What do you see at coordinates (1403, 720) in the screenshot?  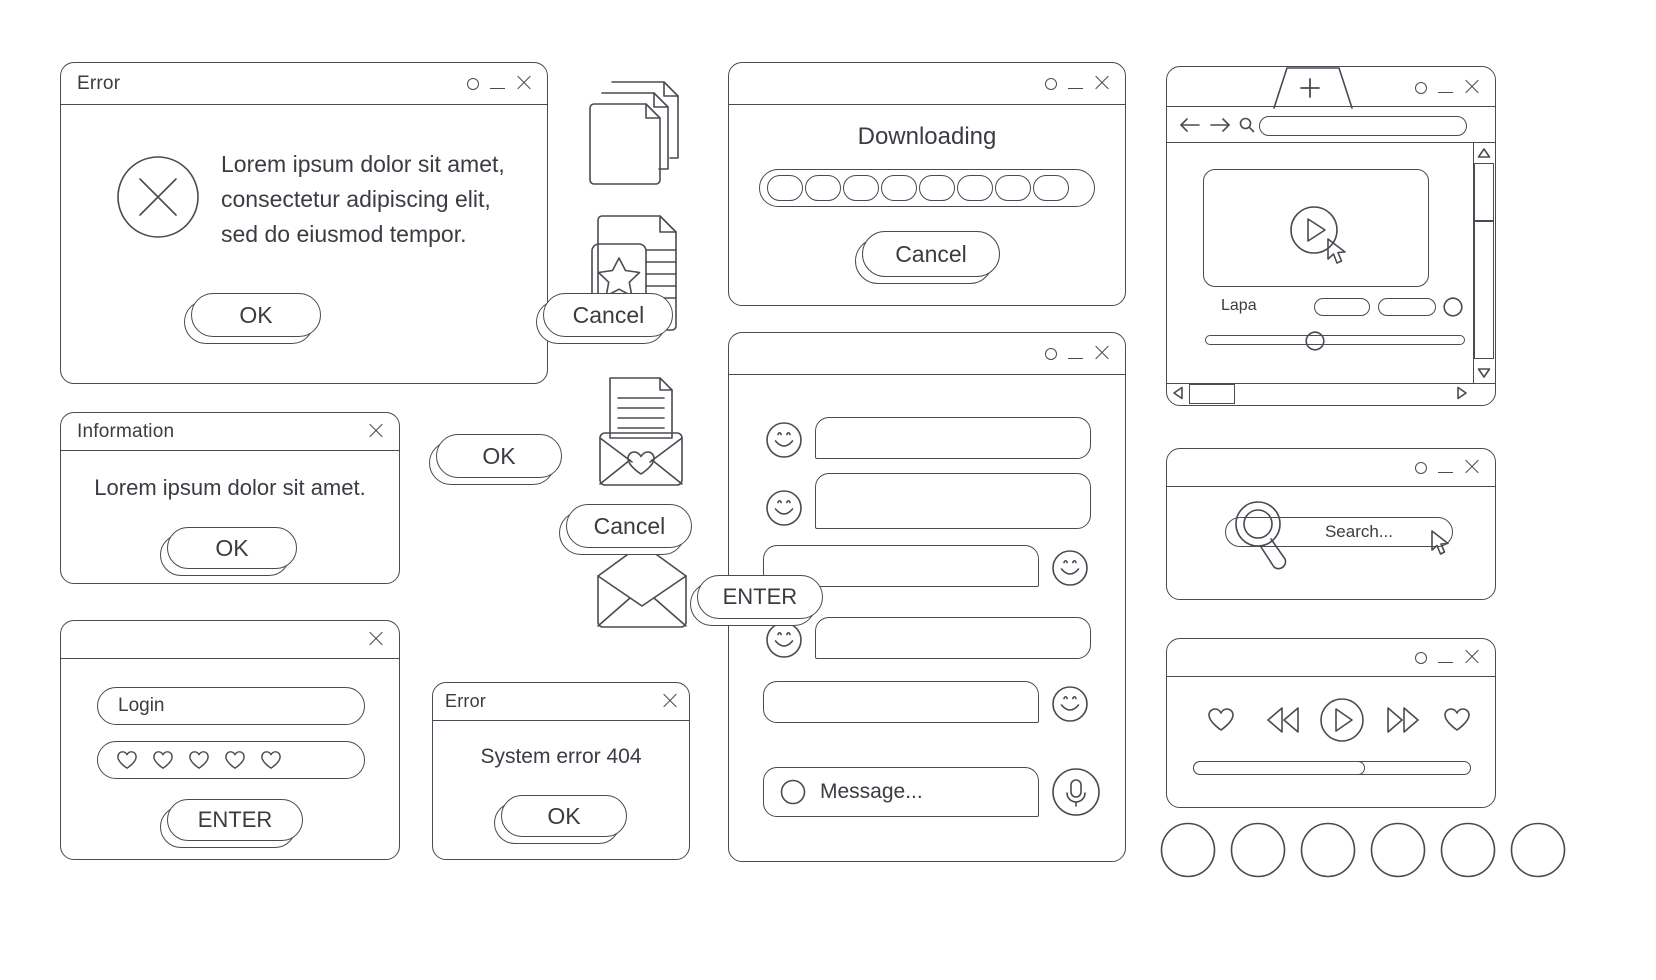 I see `fast-forward-icon` at bounding box center [1403, 720].